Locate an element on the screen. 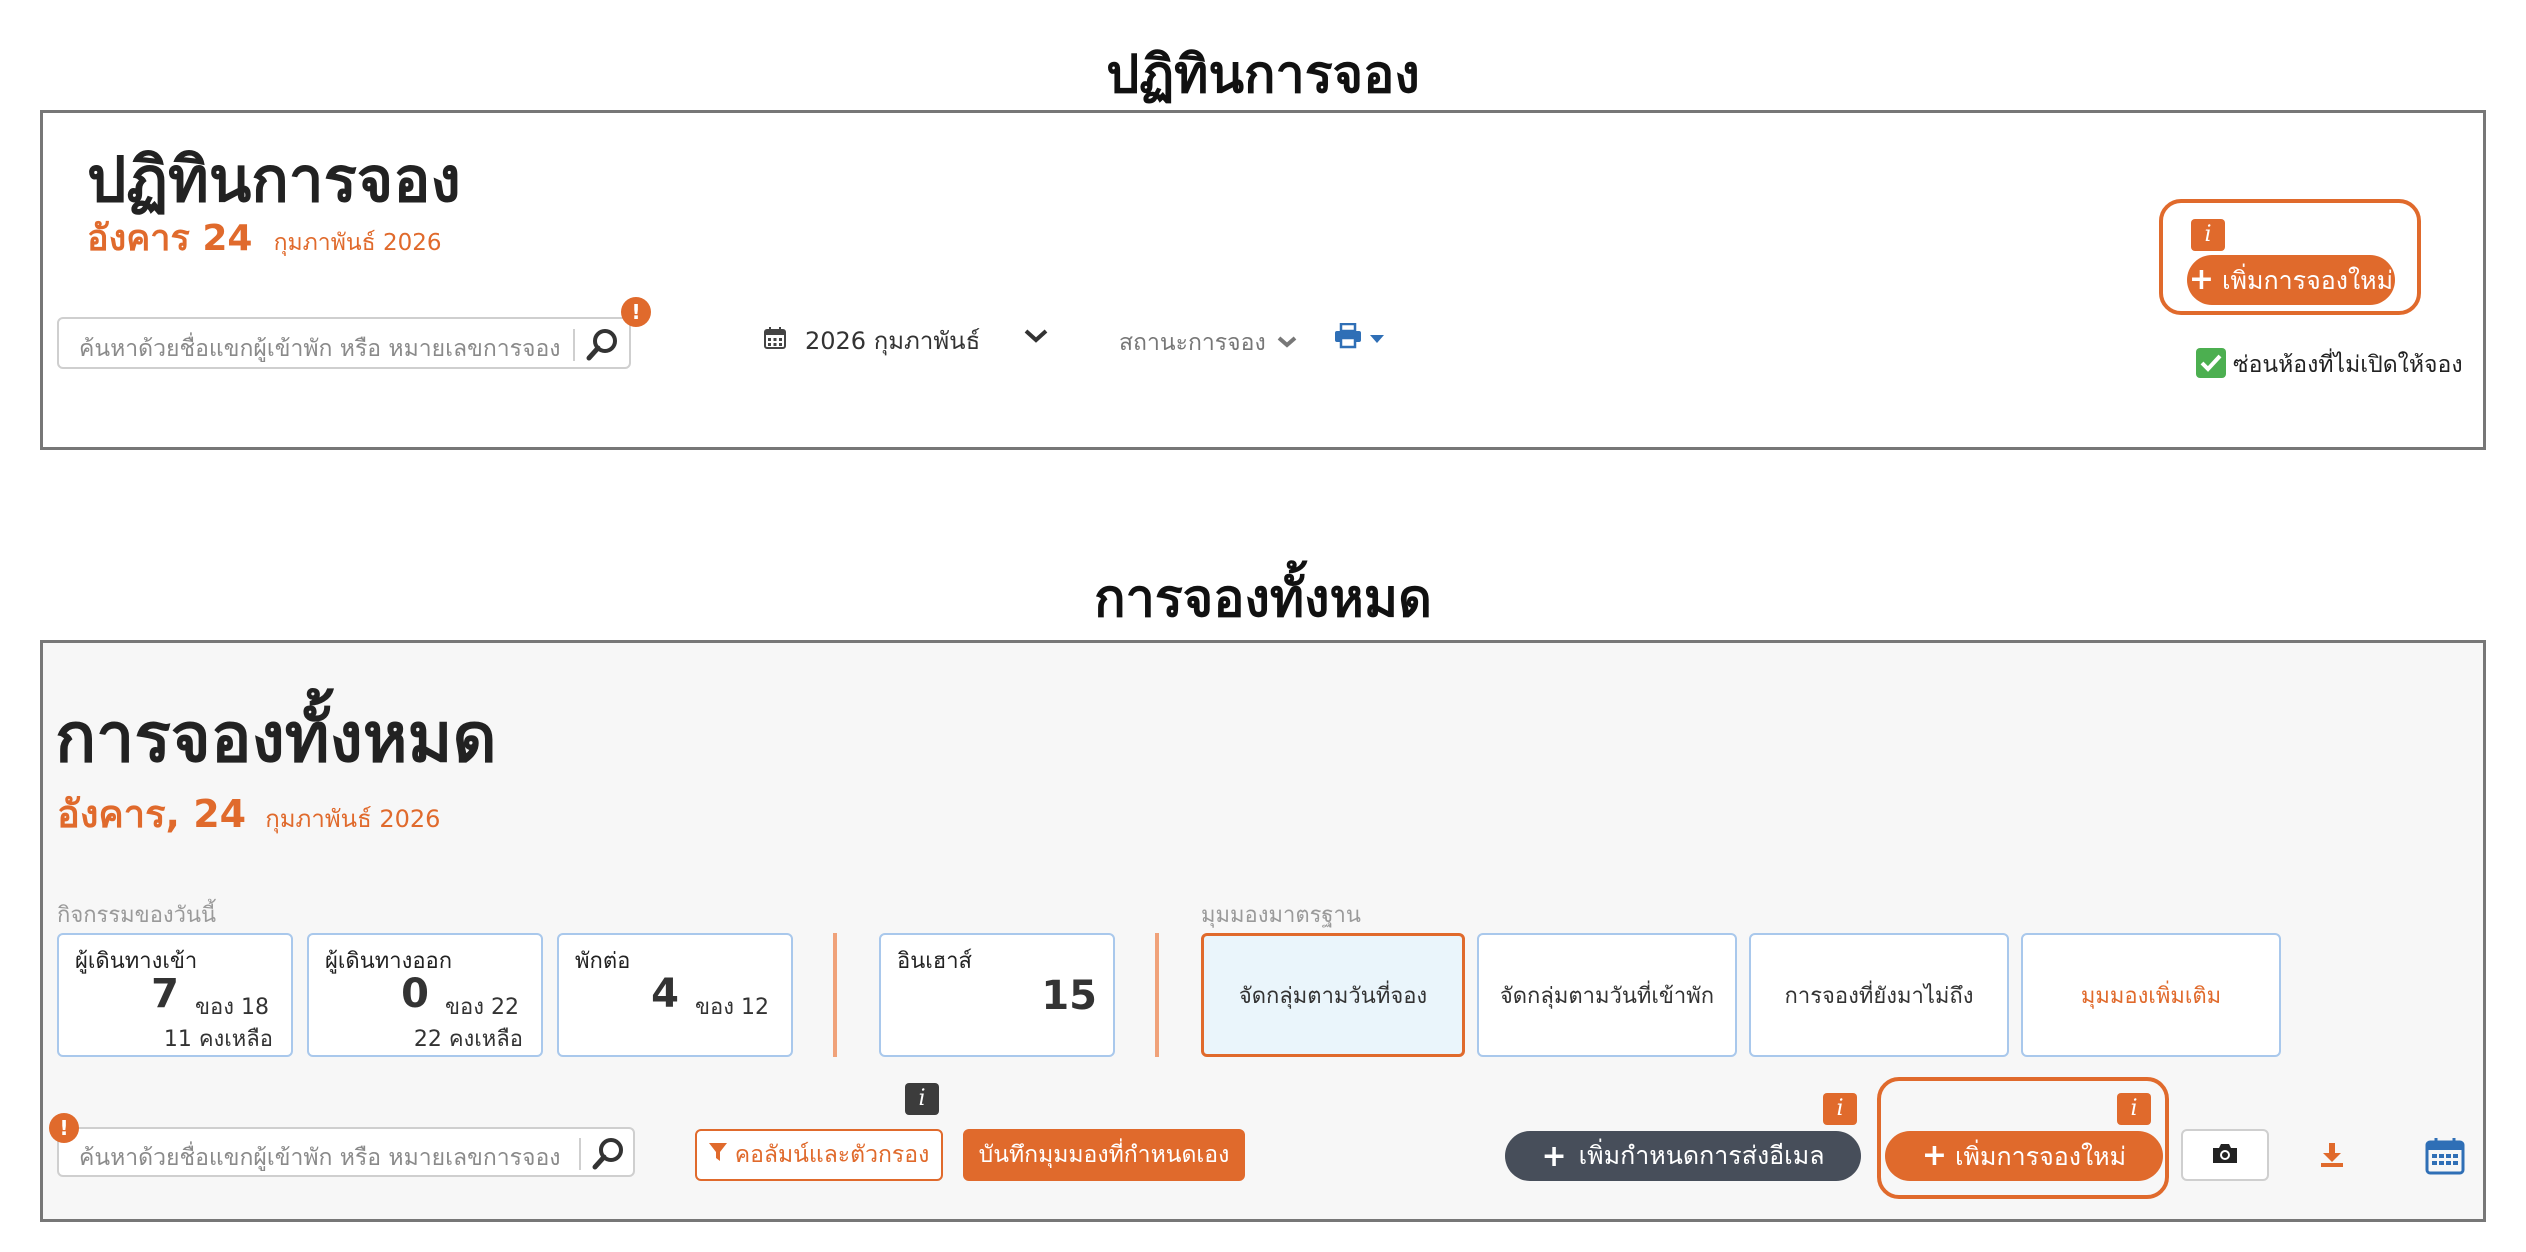 The width and height of the screenshot is (2526, 1252). stat-label: พักต่อ is located at coordinates (603, 961).